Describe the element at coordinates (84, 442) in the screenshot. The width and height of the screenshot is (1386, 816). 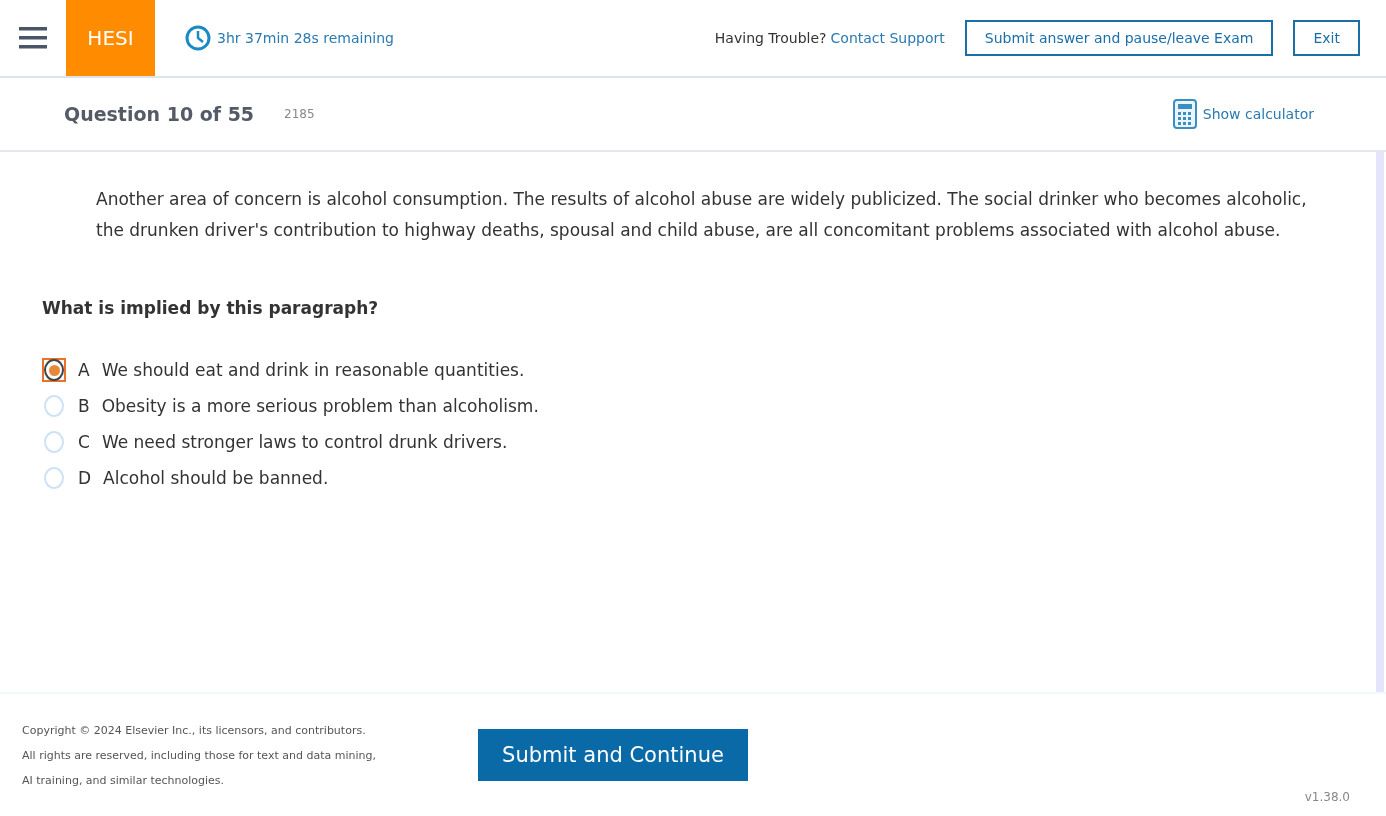
I see `option-letter: C` at that location.